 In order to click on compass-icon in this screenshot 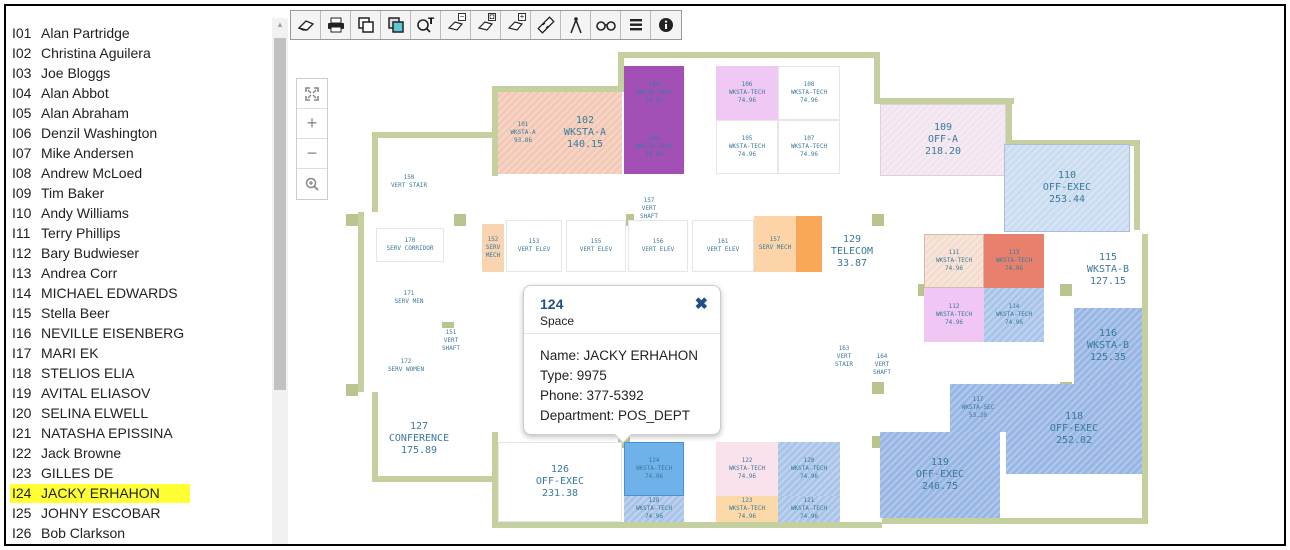, I will do `click(576, 25)`.